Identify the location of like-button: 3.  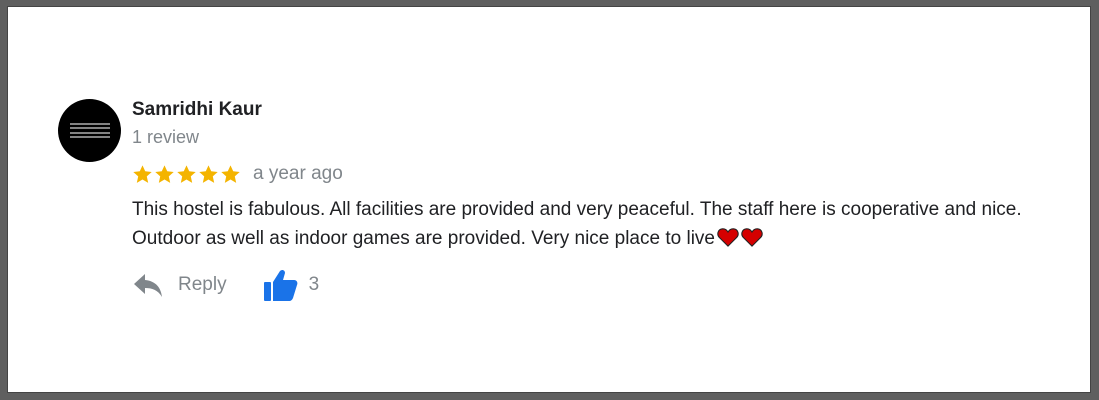
(291, 285).